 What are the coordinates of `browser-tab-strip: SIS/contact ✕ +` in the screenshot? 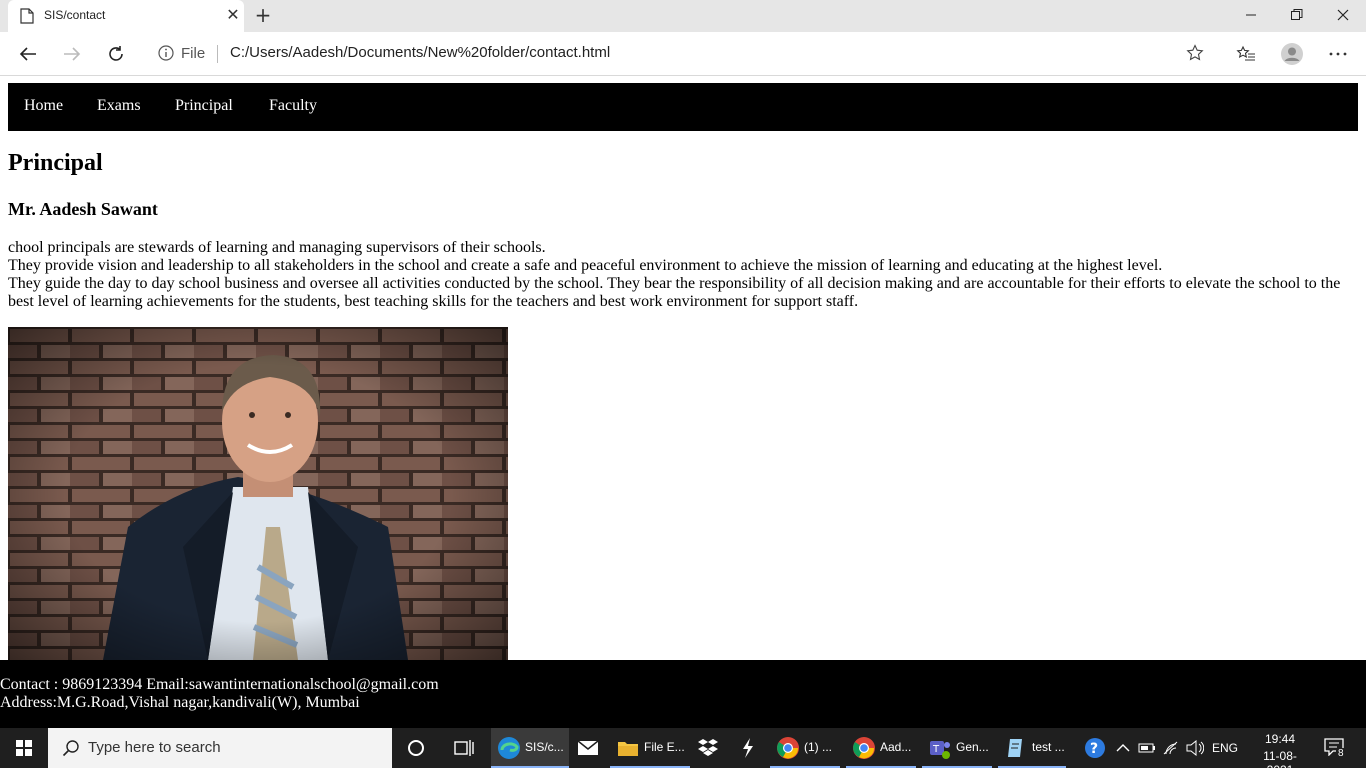 It's located at (683, 16).